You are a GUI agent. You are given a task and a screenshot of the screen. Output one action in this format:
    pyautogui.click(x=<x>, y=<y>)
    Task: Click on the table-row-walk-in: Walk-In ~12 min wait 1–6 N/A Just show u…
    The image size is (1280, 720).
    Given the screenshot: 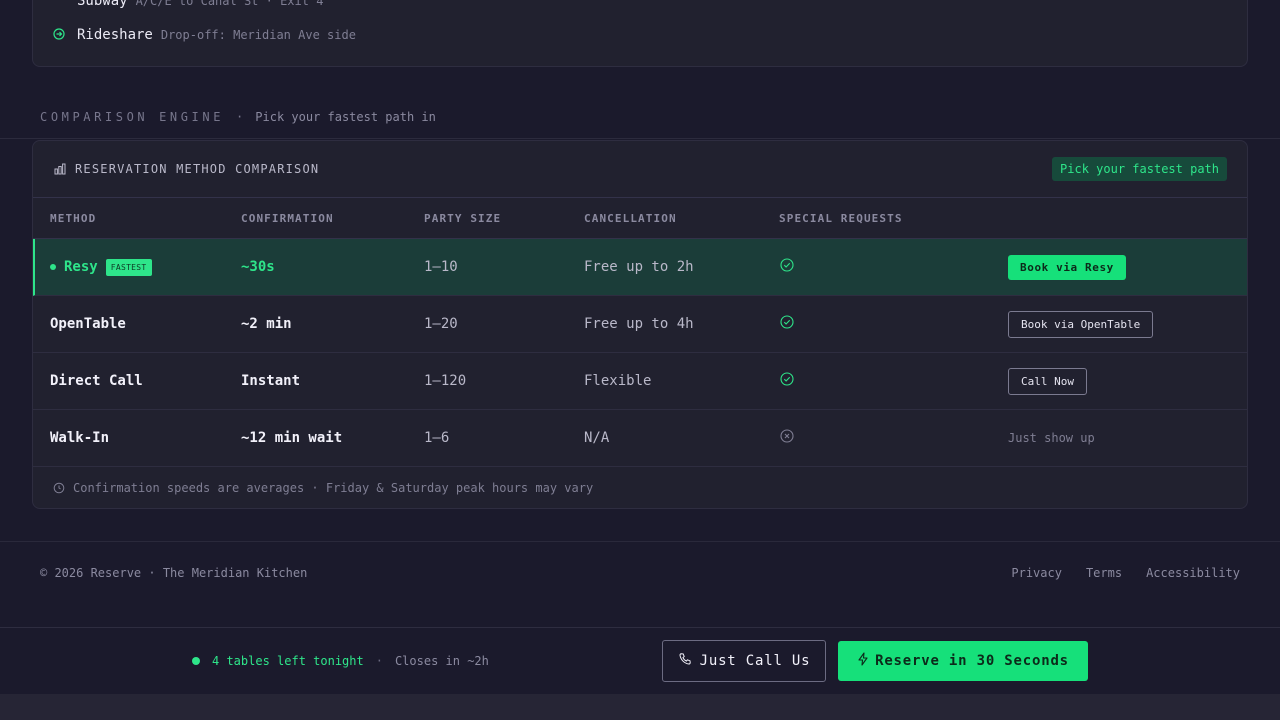 What is the action you would take?
    pyautogui.click(x=640, y=438)
    